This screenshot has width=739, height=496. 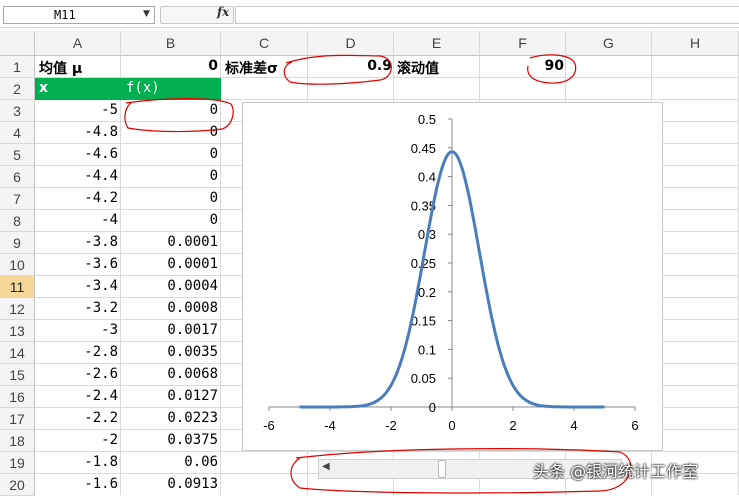 I want to click on annotation-circle-sd, so click(x=337, y=69).